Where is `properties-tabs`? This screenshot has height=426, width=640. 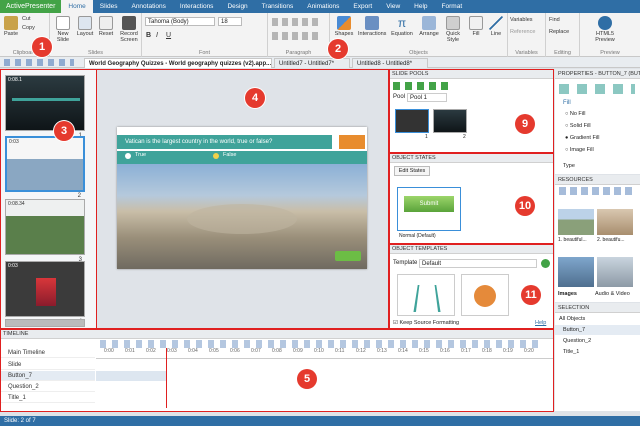
properties-tabs is located at coordinates (597, 89).